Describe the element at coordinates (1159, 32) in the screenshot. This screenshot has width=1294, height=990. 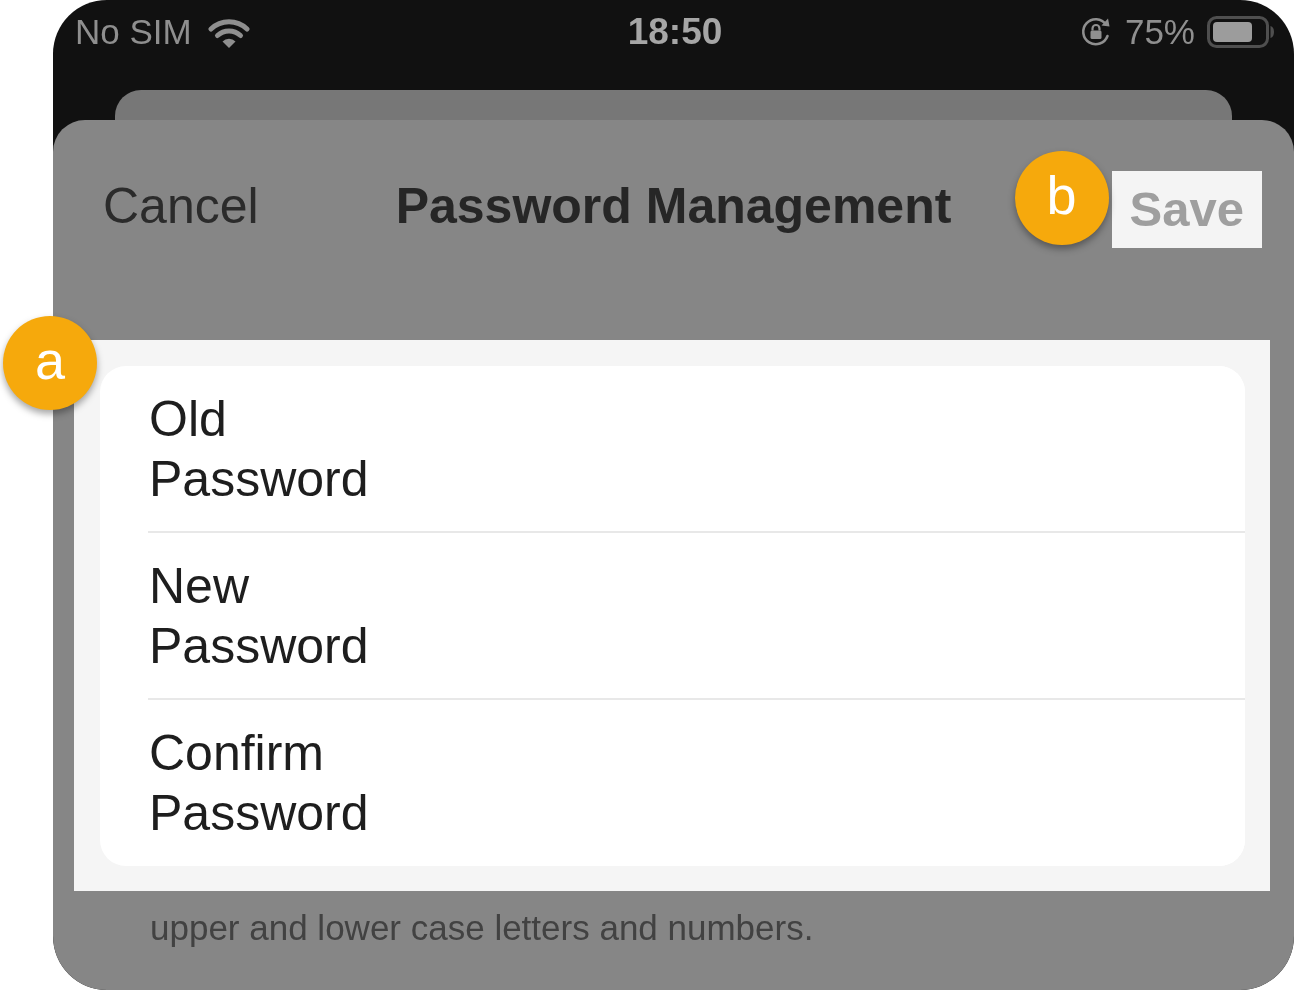
I see `battery-percent: 75%` at that location.